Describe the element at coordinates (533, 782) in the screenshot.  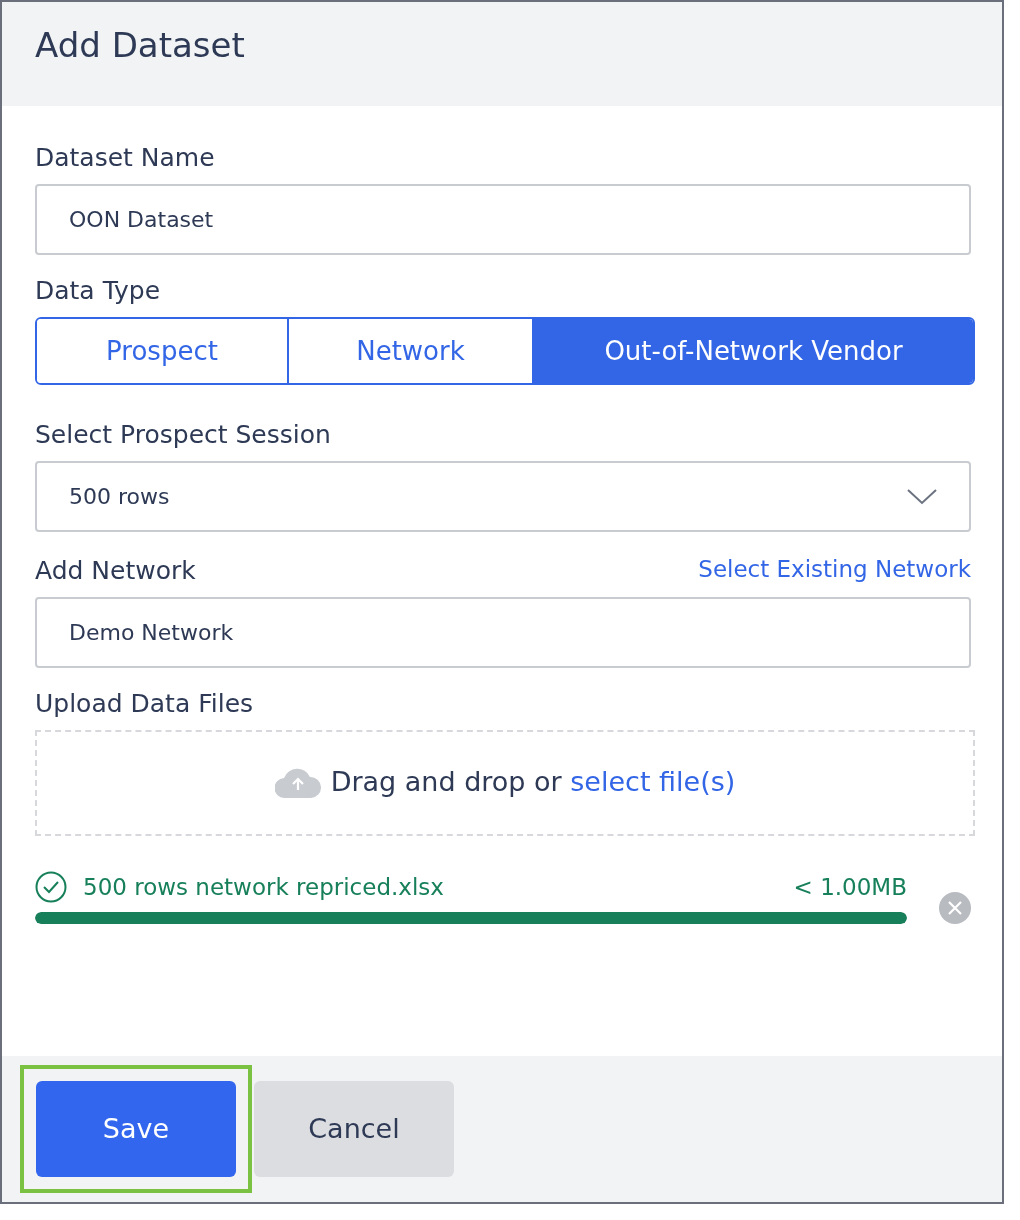
I see `drop-zone-prompt: Drag and drop or select file(s)` at that location.